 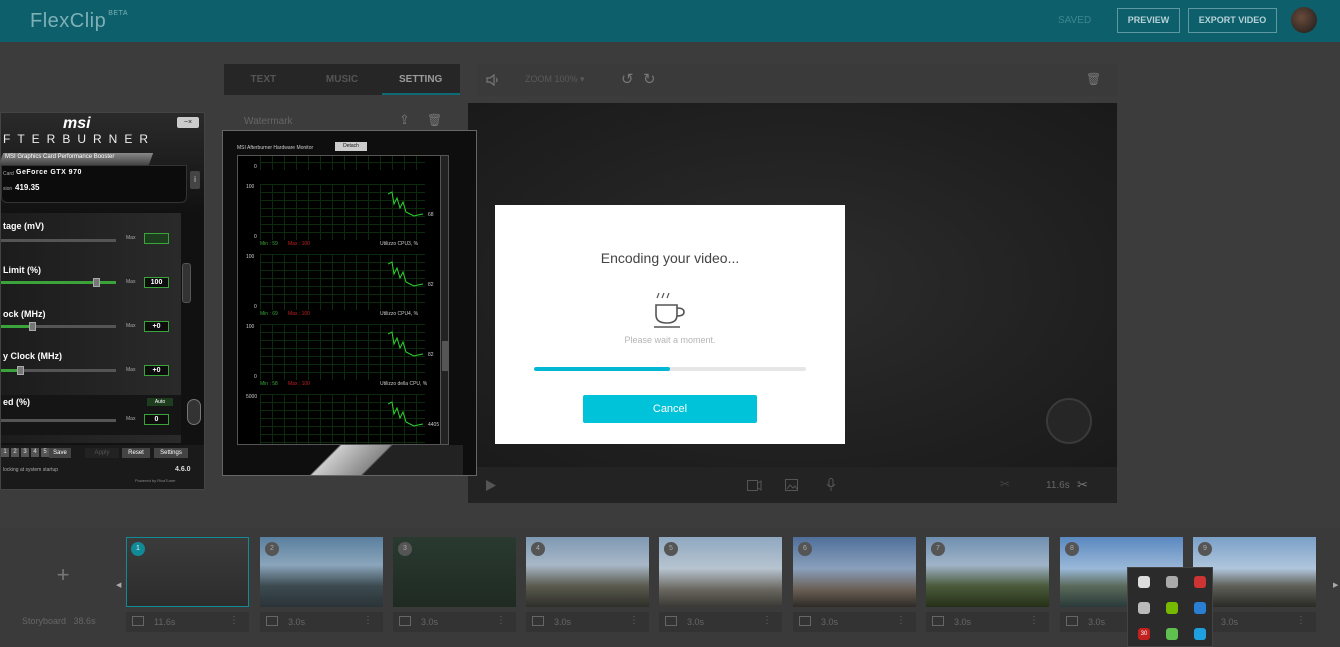 What do you see at coordinates (431, 215) in the screenshot?
I see `graph-value: 68` at bounding box center [431, 215].